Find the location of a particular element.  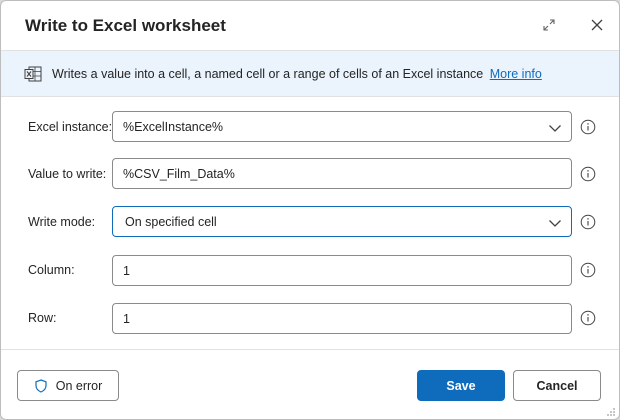

value-to-write-value: %CSV_Film_Data% is located at coordinates (179, 174).